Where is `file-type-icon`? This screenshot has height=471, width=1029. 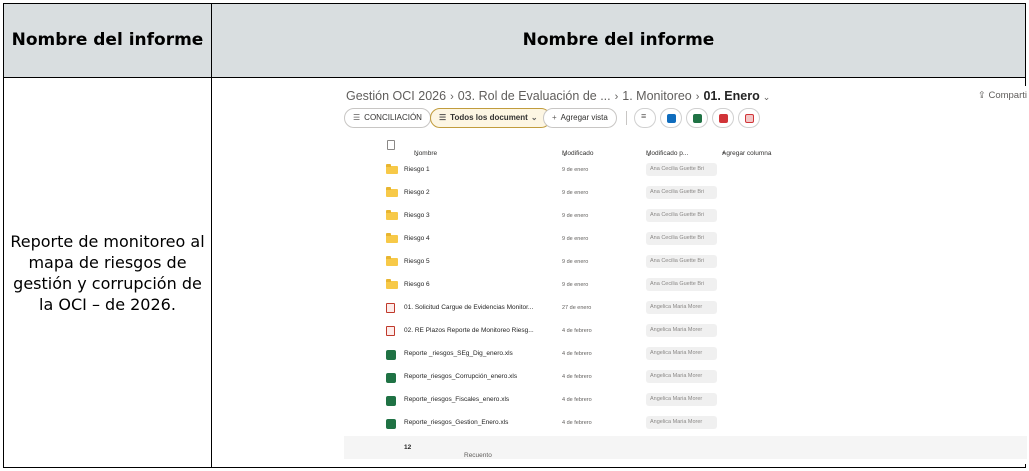 file-type-icon is located at coordinates (391, 145).